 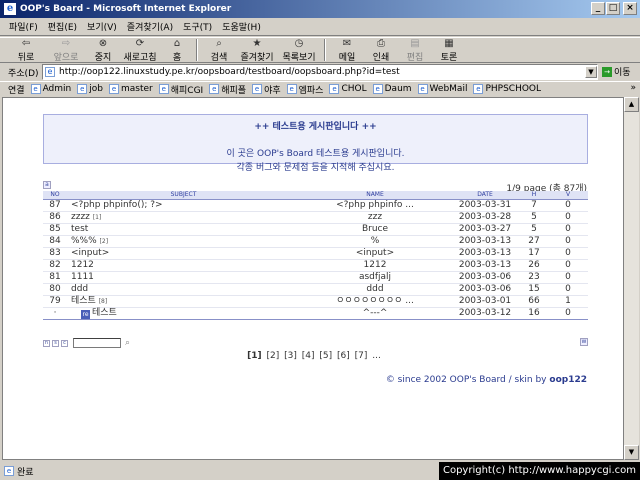 I want to click on table-row: 84 %%% [2] % 2003-03-13 27 0, so click(x=315, y=241).